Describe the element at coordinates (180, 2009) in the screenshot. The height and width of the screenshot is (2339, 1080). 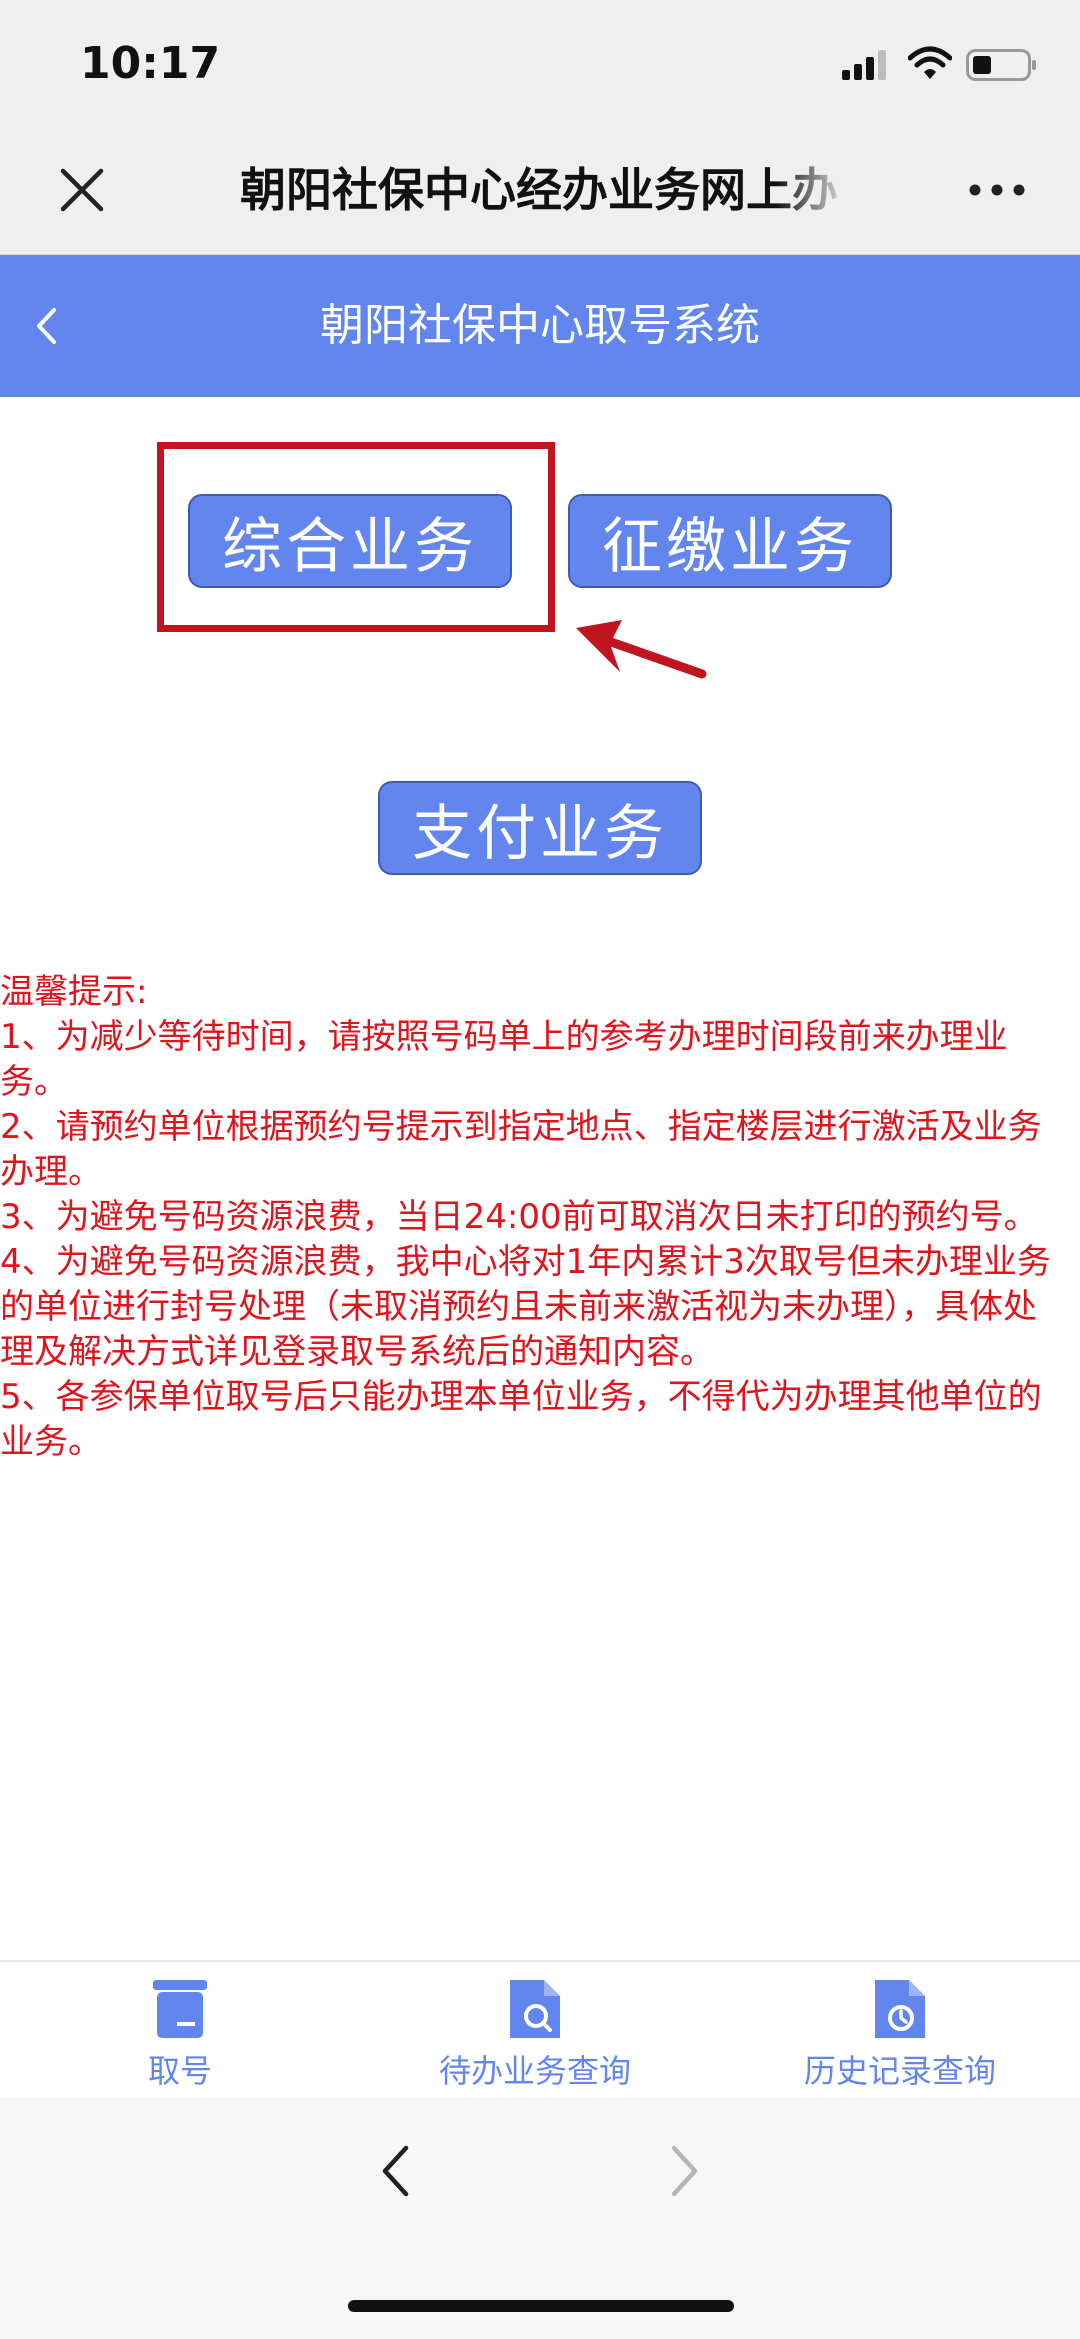
I see `ticket-printer-icon` at that location.